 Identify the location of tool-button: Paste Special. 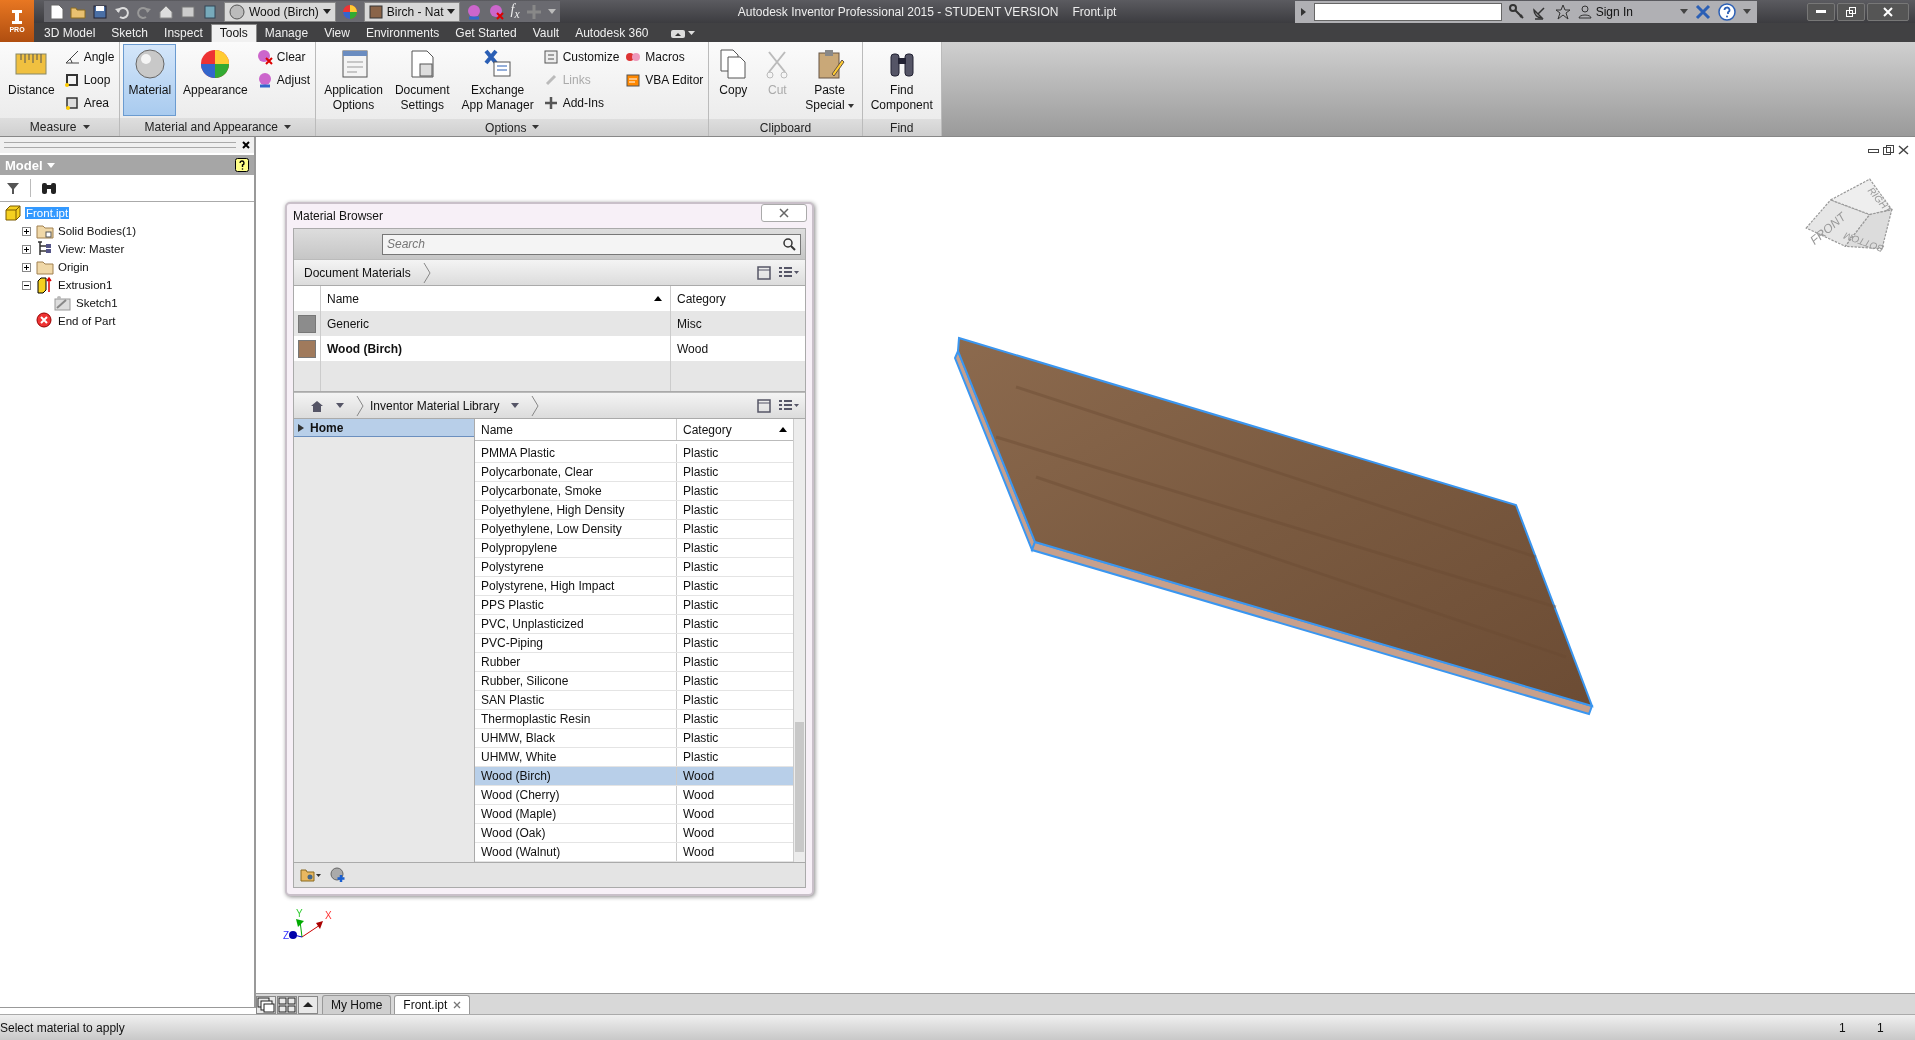
(829, 80).